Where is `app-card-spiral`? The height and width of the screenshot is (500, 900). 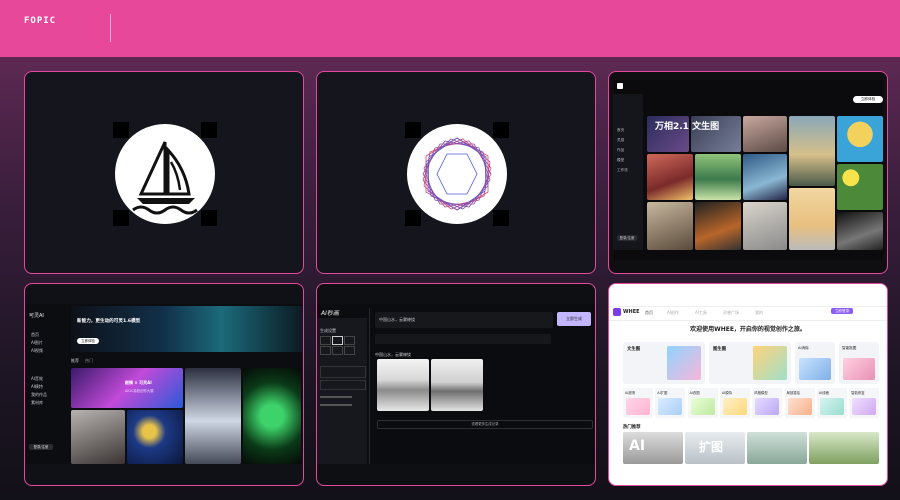 app-card-spiral is located at coordinates (456, 172).